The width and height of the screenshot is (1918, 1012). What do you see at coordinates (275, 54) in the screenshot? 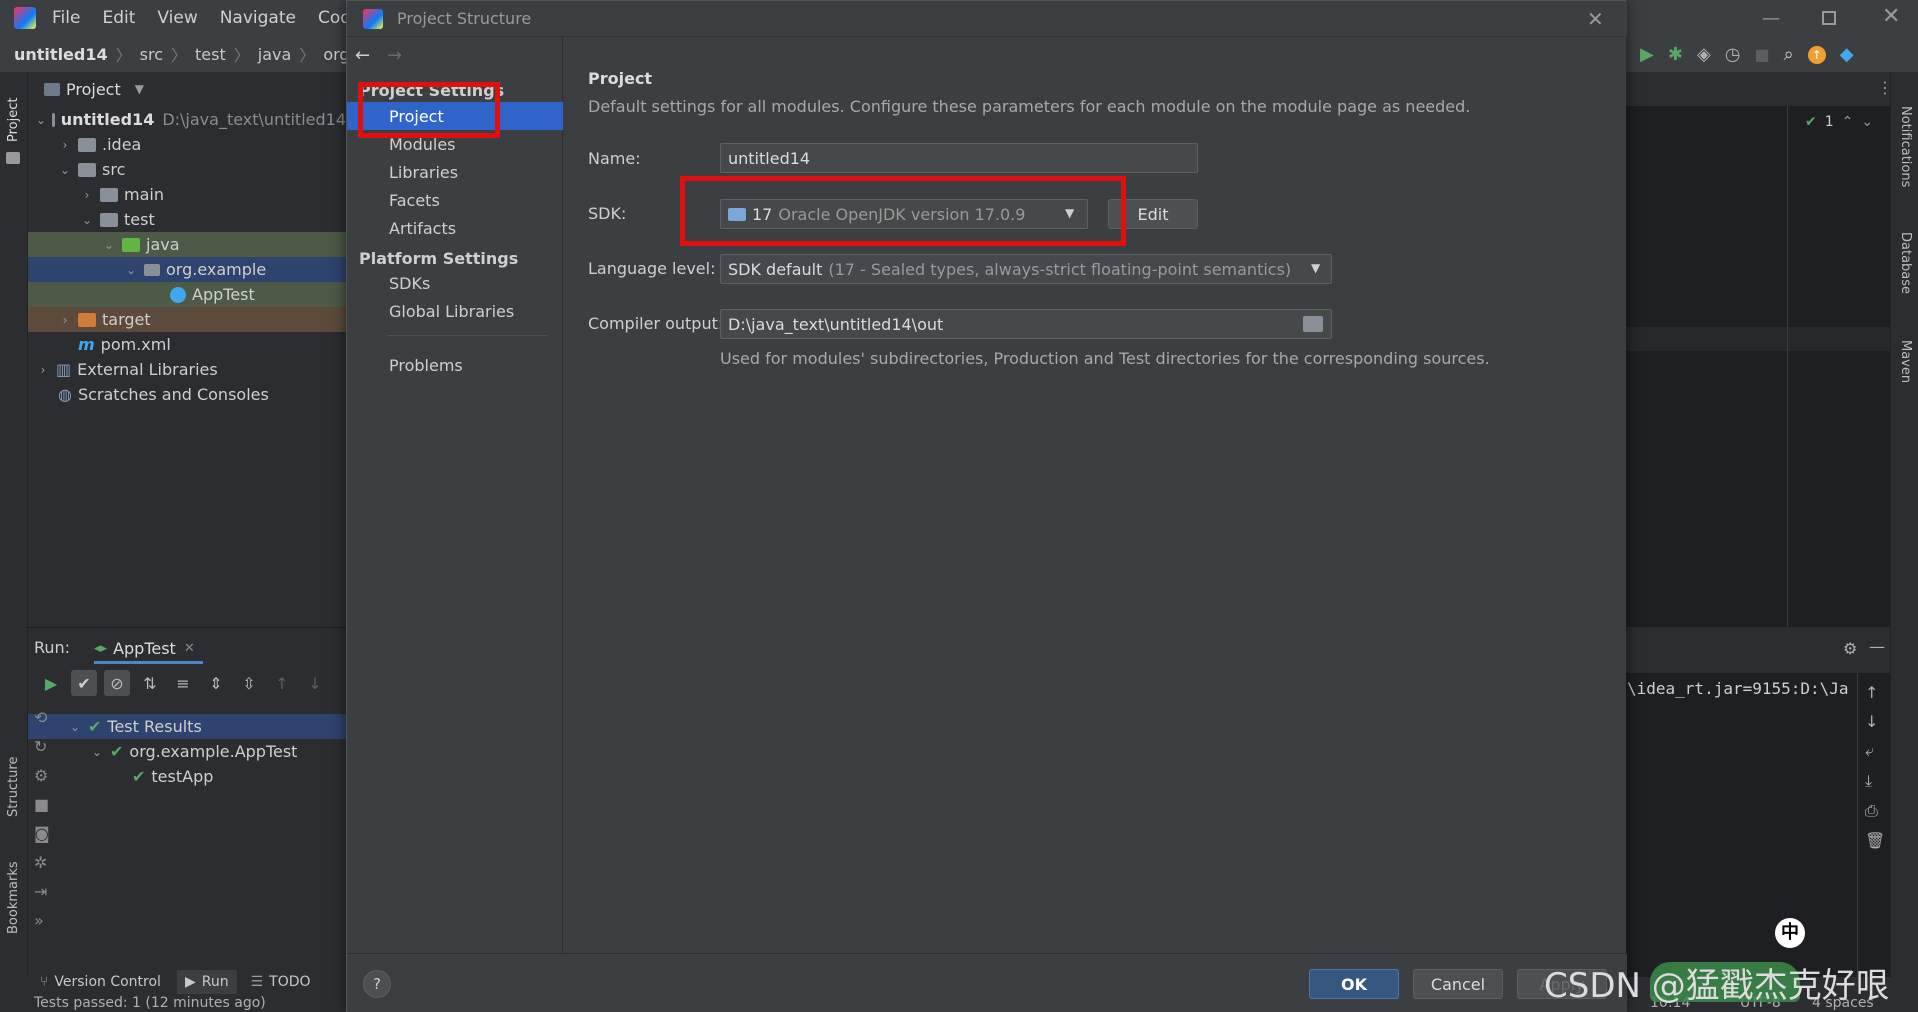
I see `breadcrumb-java: java` at bounding box center [275, 54].